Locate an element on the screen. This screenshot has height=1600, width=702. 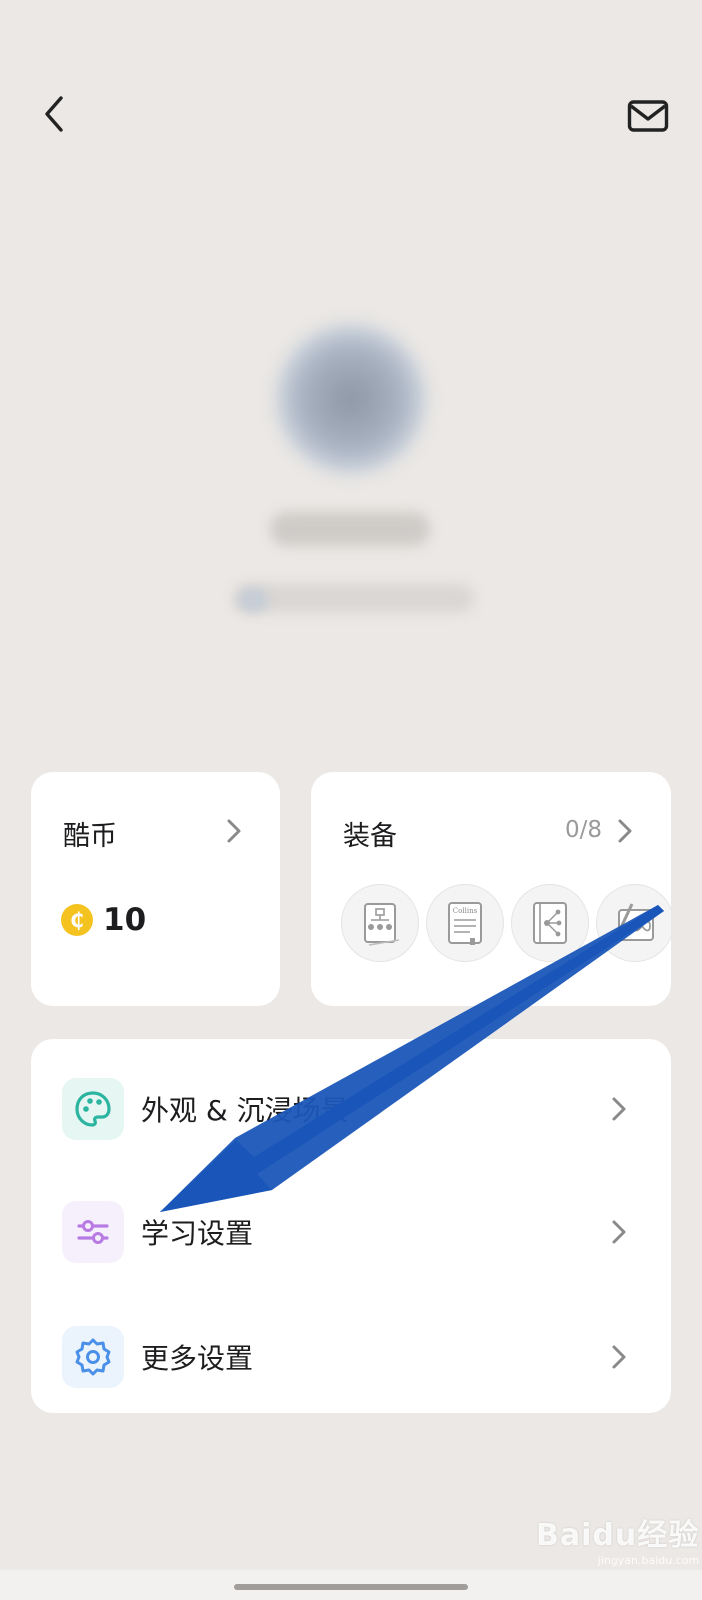
mail-button is located at coordinates (648, 116).